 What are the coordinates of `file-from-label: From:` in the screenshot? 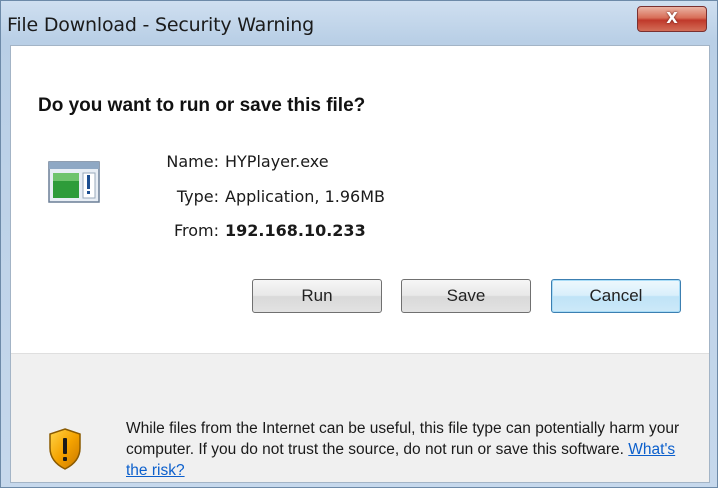 It's located at (196, 230).